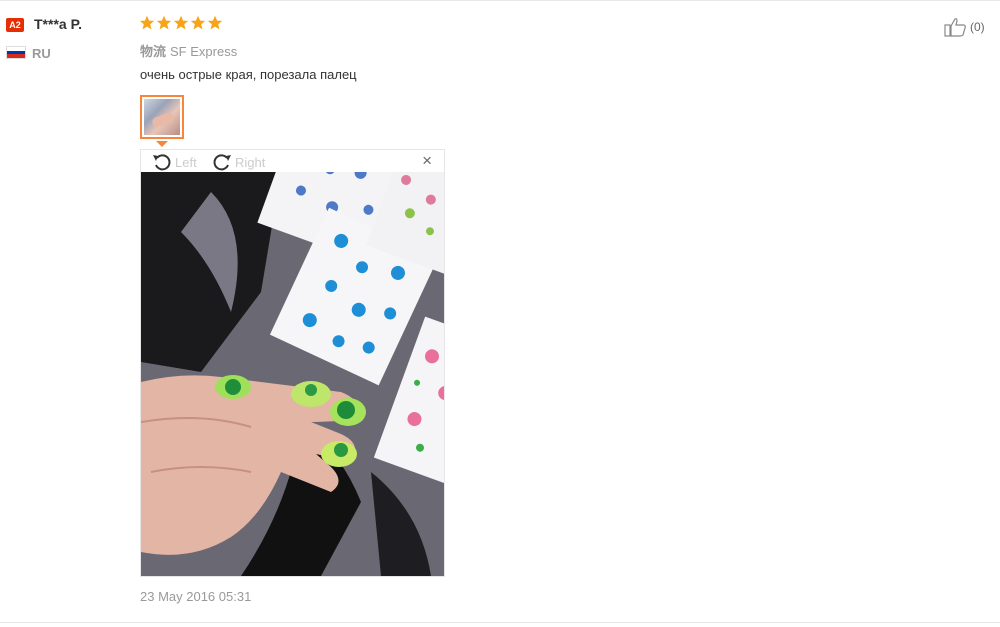 This screenshot has width=1000, height=627. What do you see at coordinates (248, 74) in the screenshot?
I see `review-text: очень острые края, порезала палец` at bounding box center [248, 74].